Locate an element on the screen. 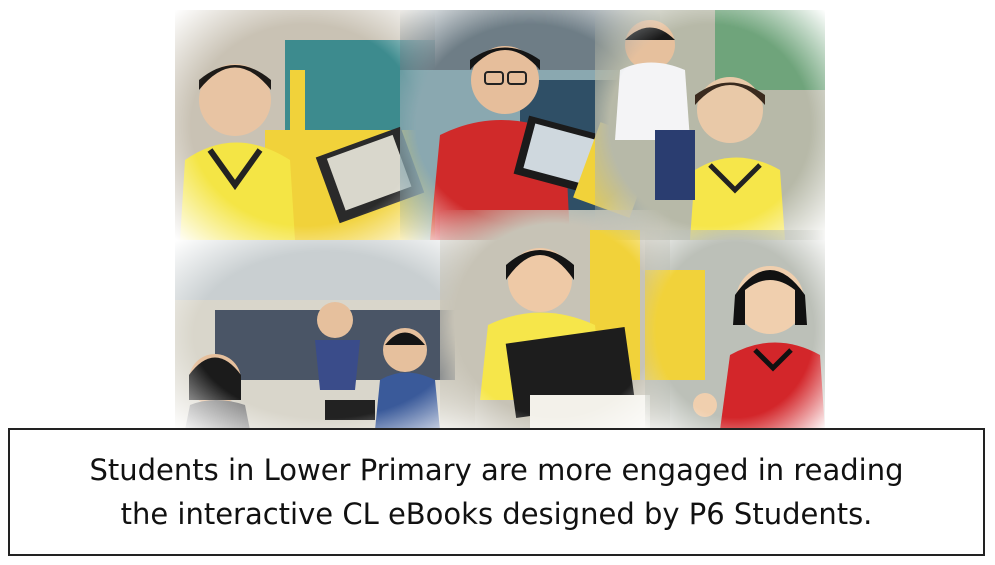 The width and height of the screenshot is (995, 565). photo-bottom-left-image is located at coordinates (325, 335).